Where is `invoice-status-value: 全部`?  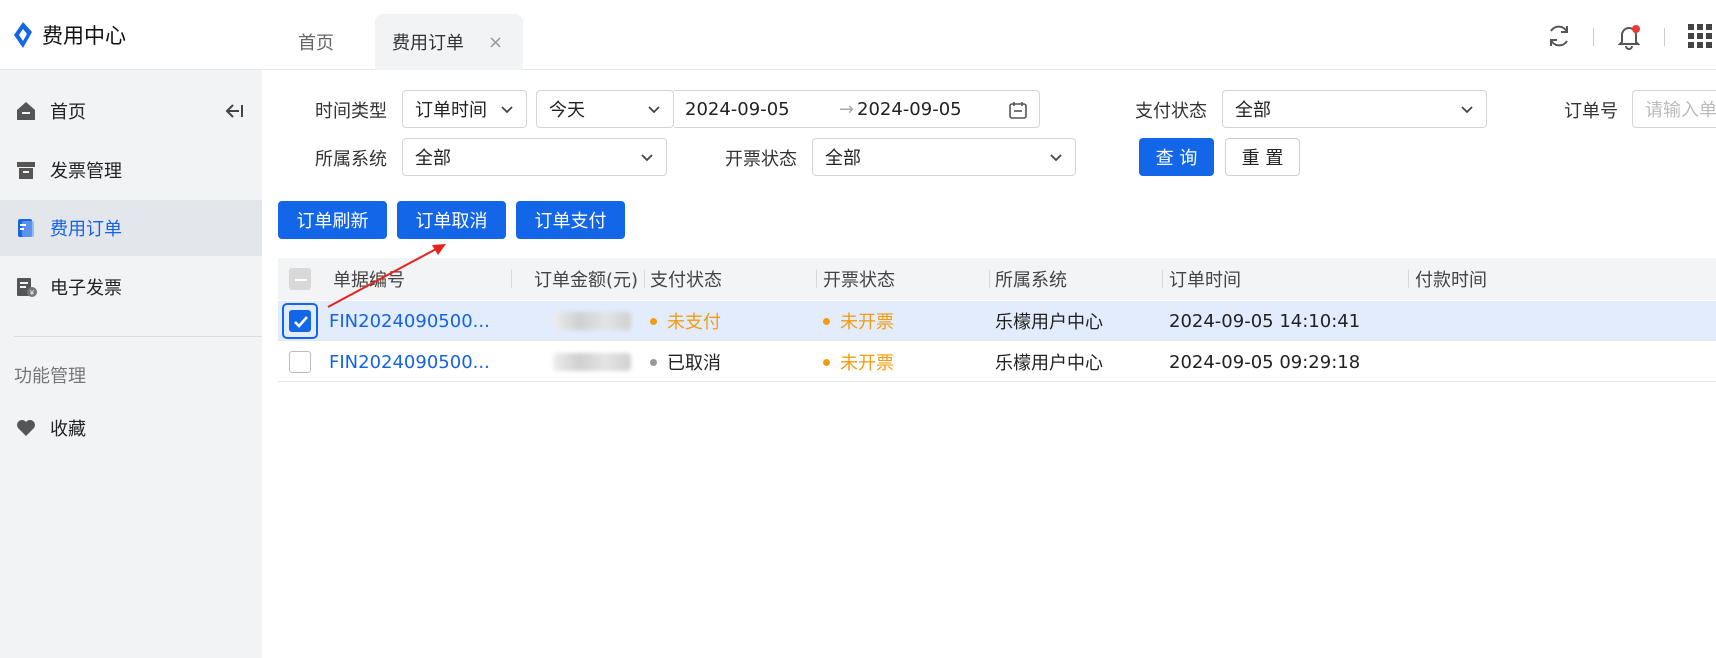 invoice-status-value: 全部 is located at coordinates (843, 158).